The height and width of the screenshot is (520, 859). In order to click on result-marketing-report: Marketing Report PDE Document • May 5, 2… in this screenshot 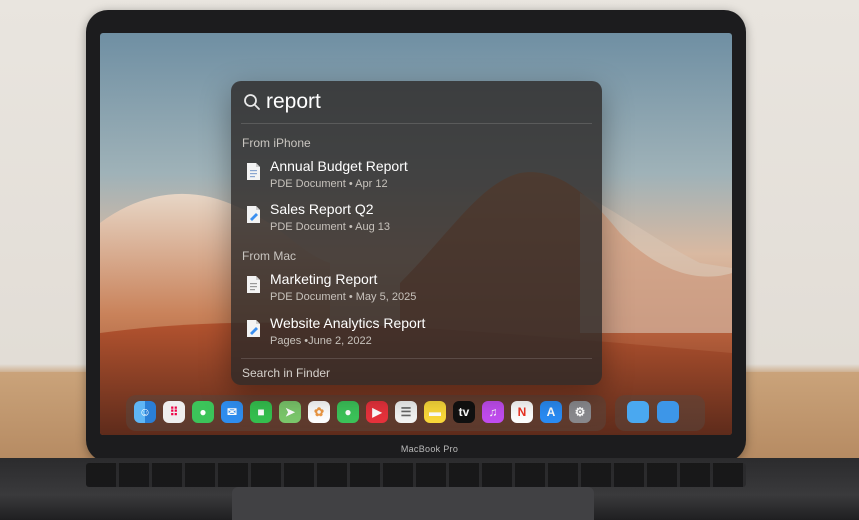, I will do `click(416, 290)`.